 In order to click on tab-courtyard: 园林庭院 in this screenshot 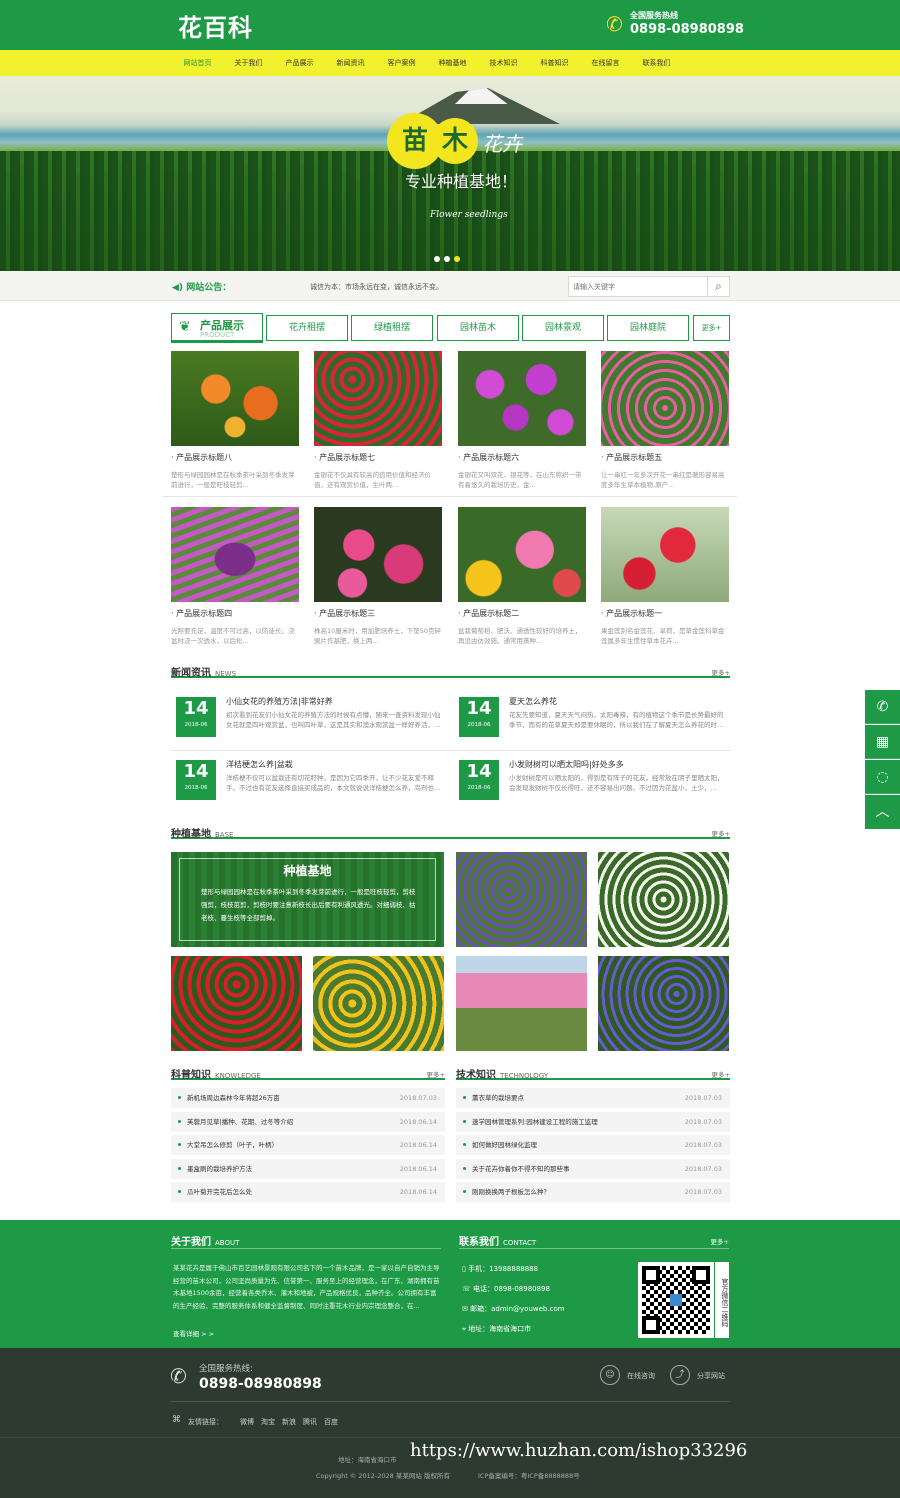, I will do `click(648, 328)`.